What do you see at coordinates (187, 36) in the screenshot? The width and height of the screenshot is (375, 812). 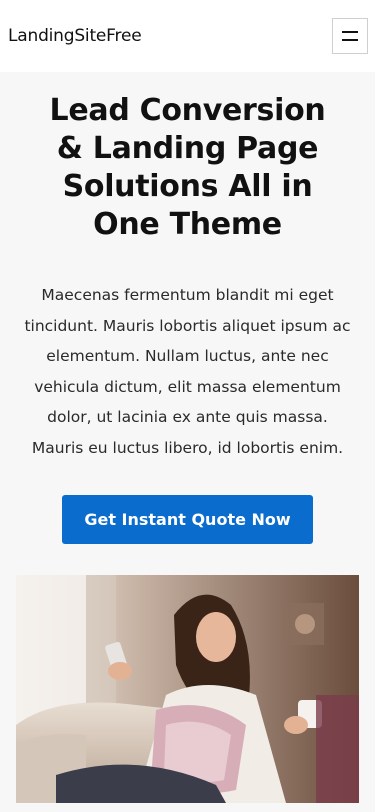 I see `site-header: LandingSiteFree` at bounding box center [187, 36].